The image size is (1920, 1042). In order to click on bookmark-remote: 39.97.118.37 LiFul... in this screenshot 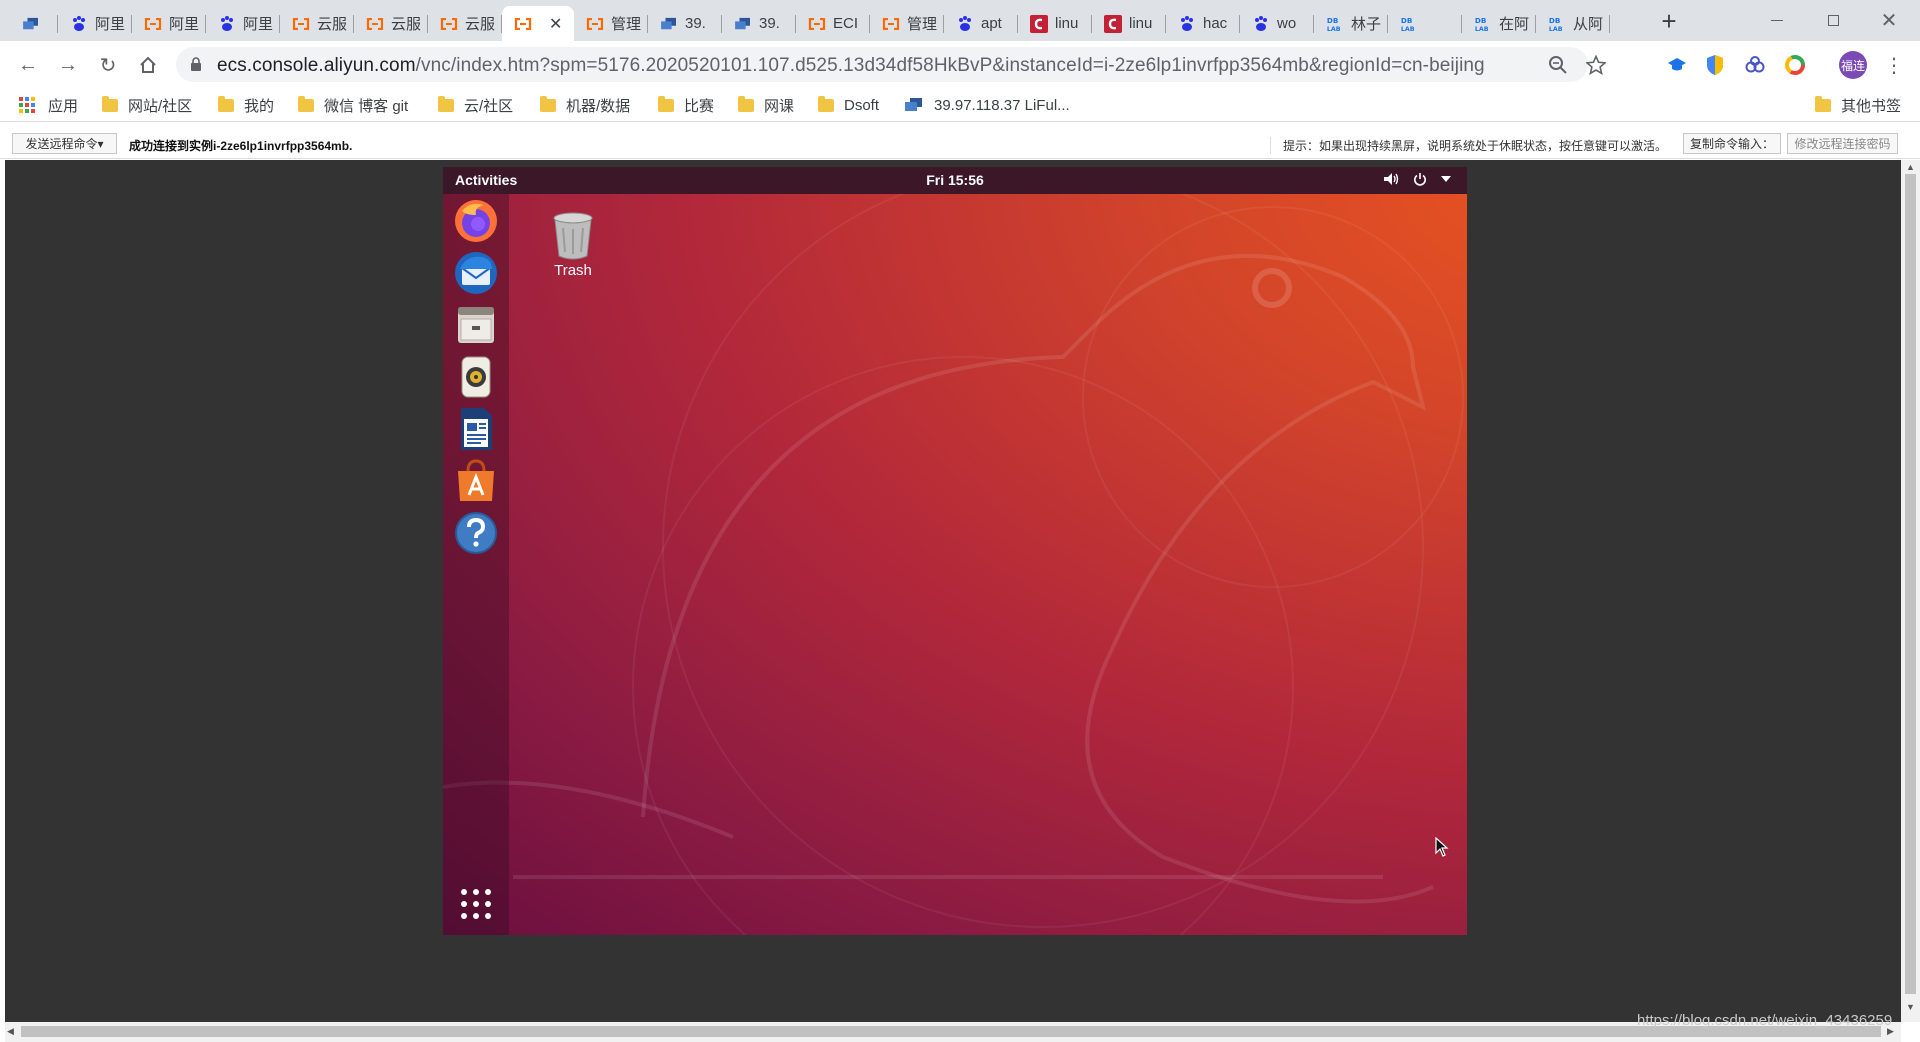, I will do `click(987, 105)`.